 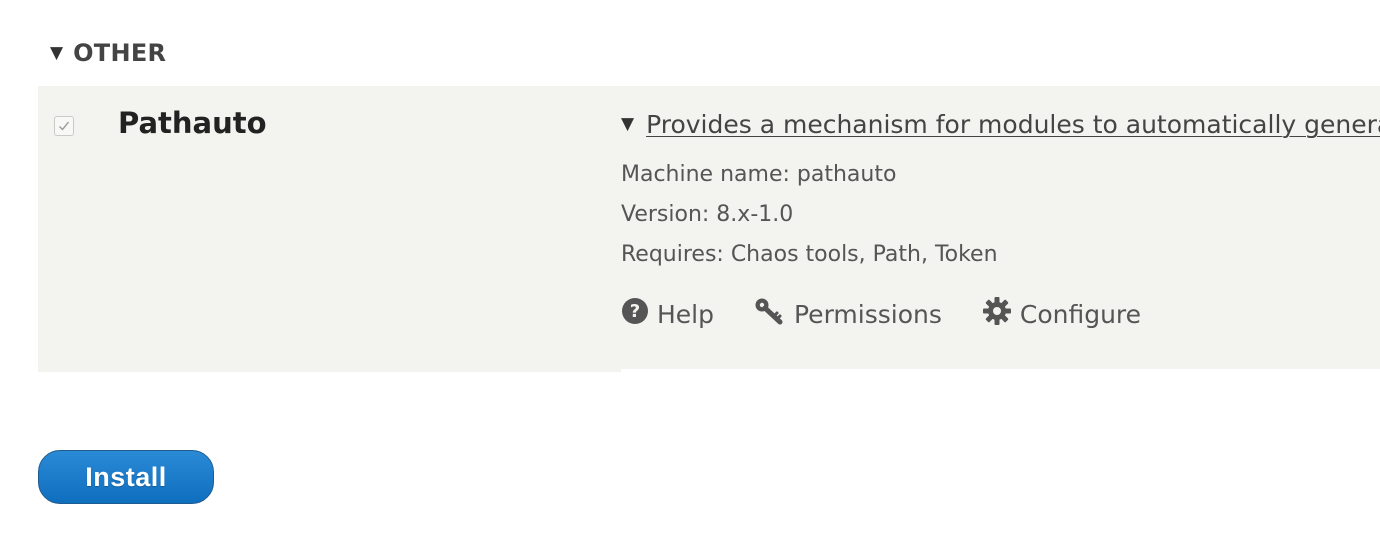 What do you see at coordinates (997, 314) in the screenshot?
I see `gear-icon` at bounding box center [997, 314].